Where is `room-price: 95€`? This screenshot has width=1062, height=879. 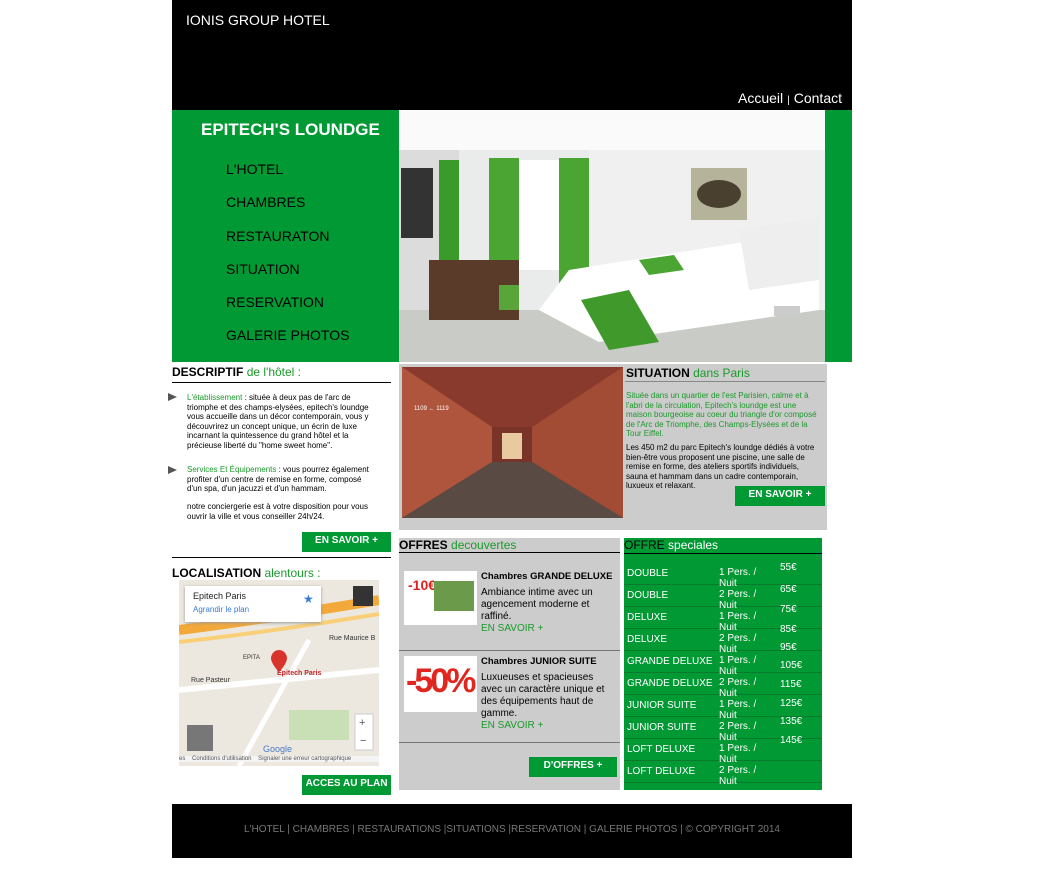 room-price: 95€ is located at coordinates (788, 647).